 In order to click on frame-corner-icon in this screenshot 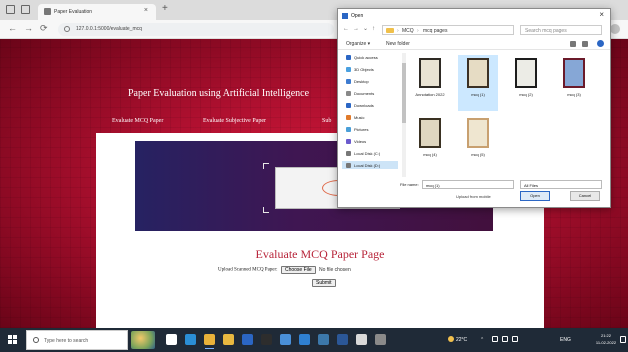, I will do `click(266, 210)`.